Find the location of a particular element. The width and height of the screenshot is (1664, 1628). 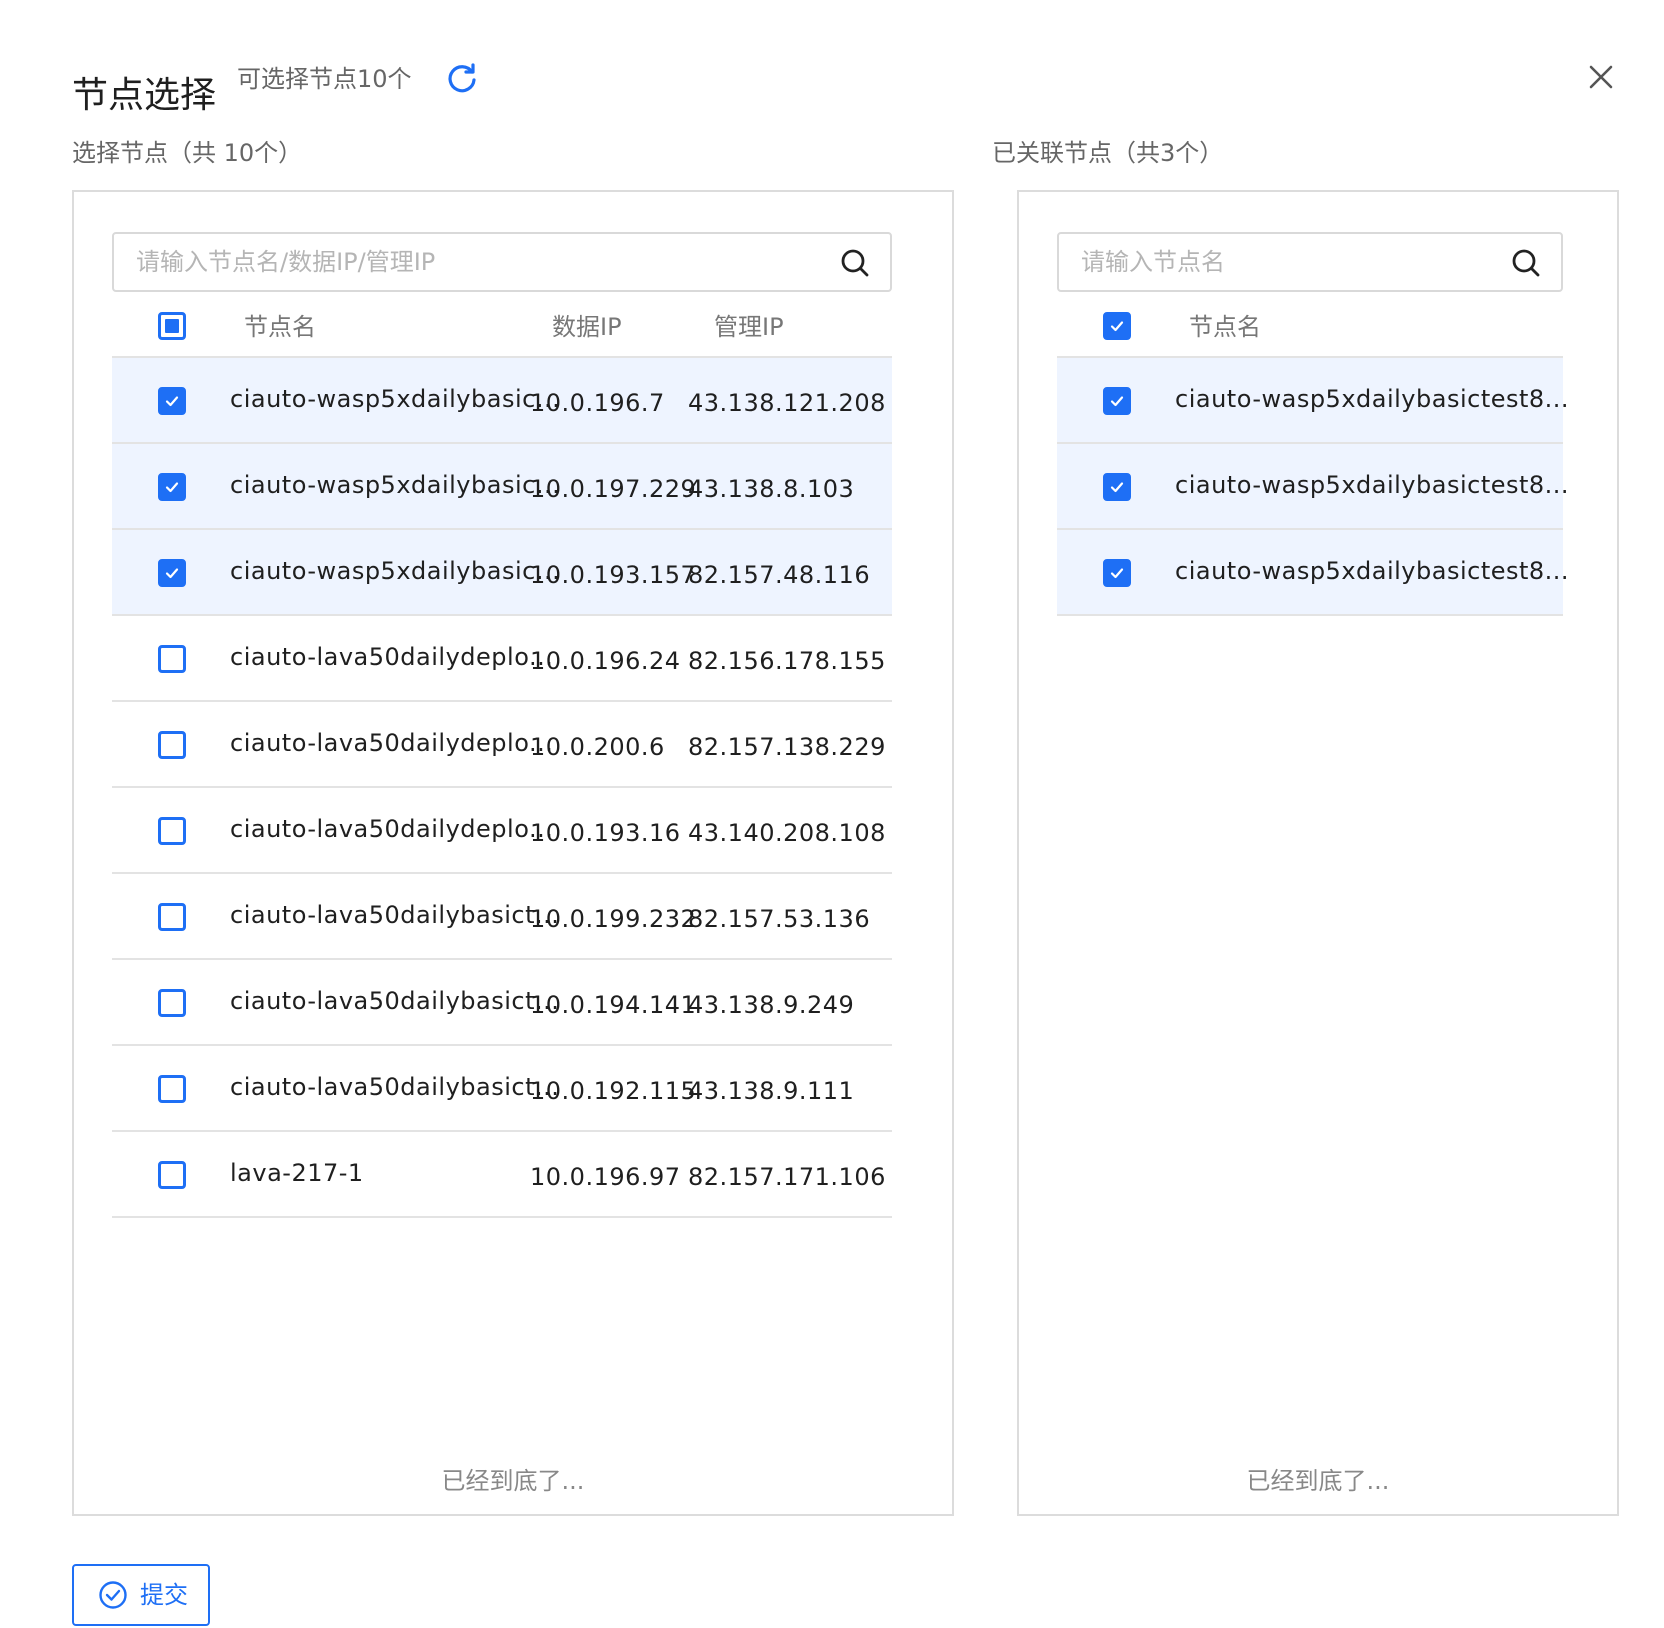

right-search-input is located at coordinates (1310, 262).